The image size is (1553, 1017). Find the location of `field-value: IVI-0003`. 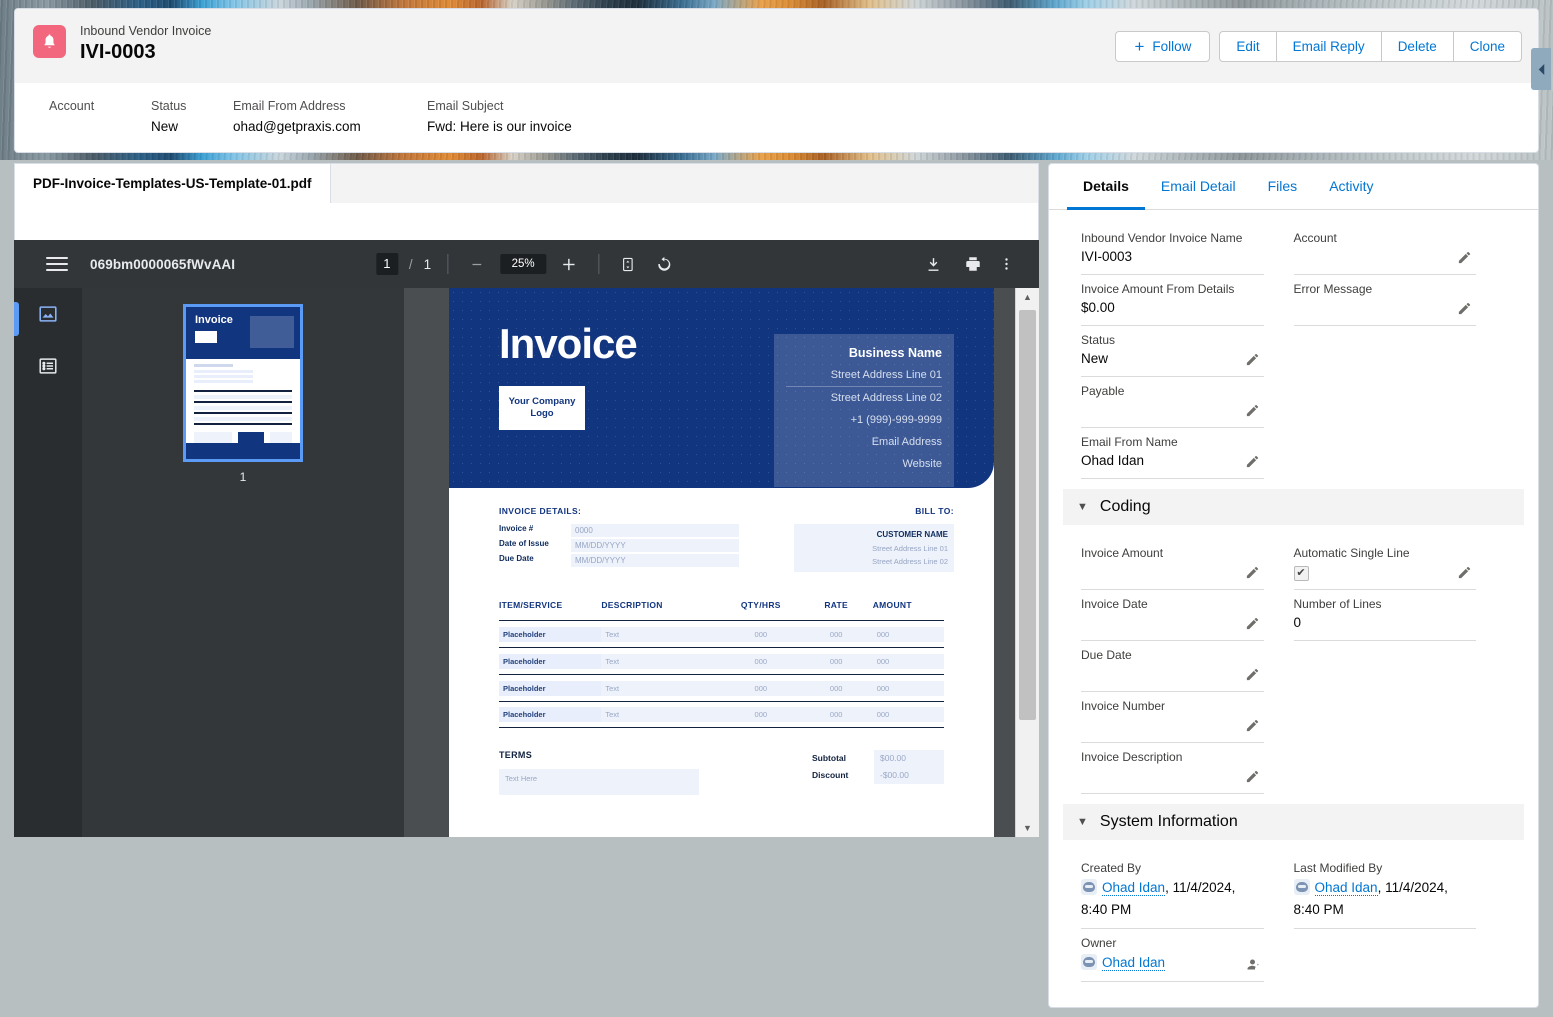

field-value: IVI-0003 is located at coordinates (1107, 256).